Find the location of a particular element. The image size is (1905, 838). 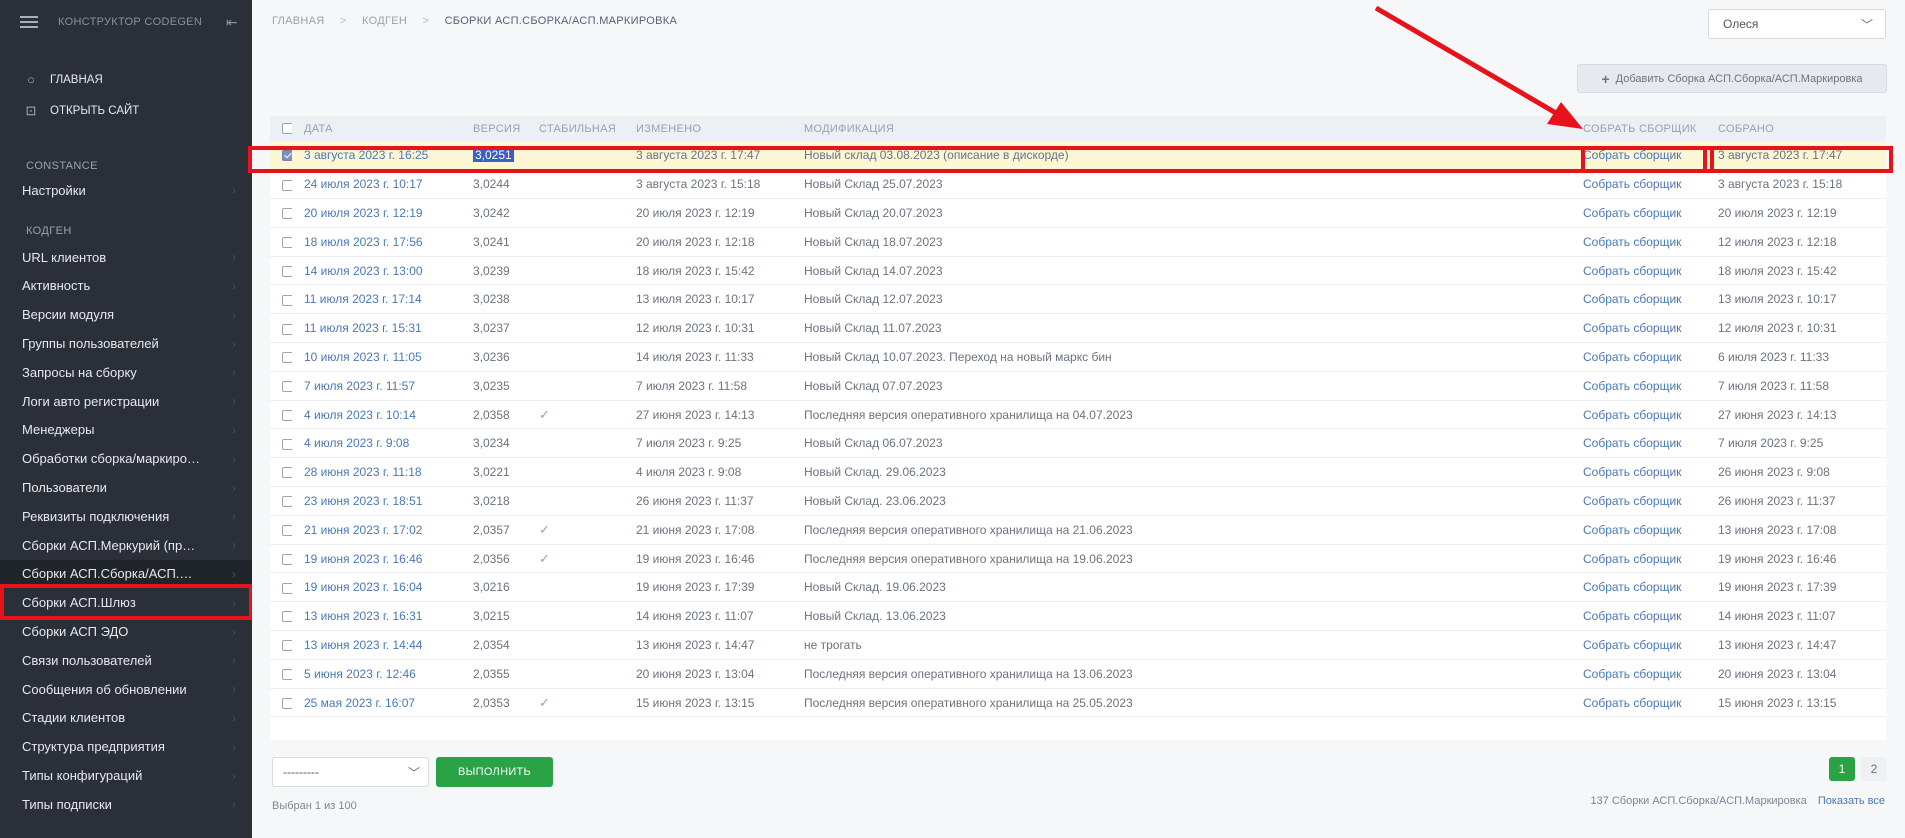

cell-date: 11 июля 2023 г. 17:14 is located at coordinates (376, 299).